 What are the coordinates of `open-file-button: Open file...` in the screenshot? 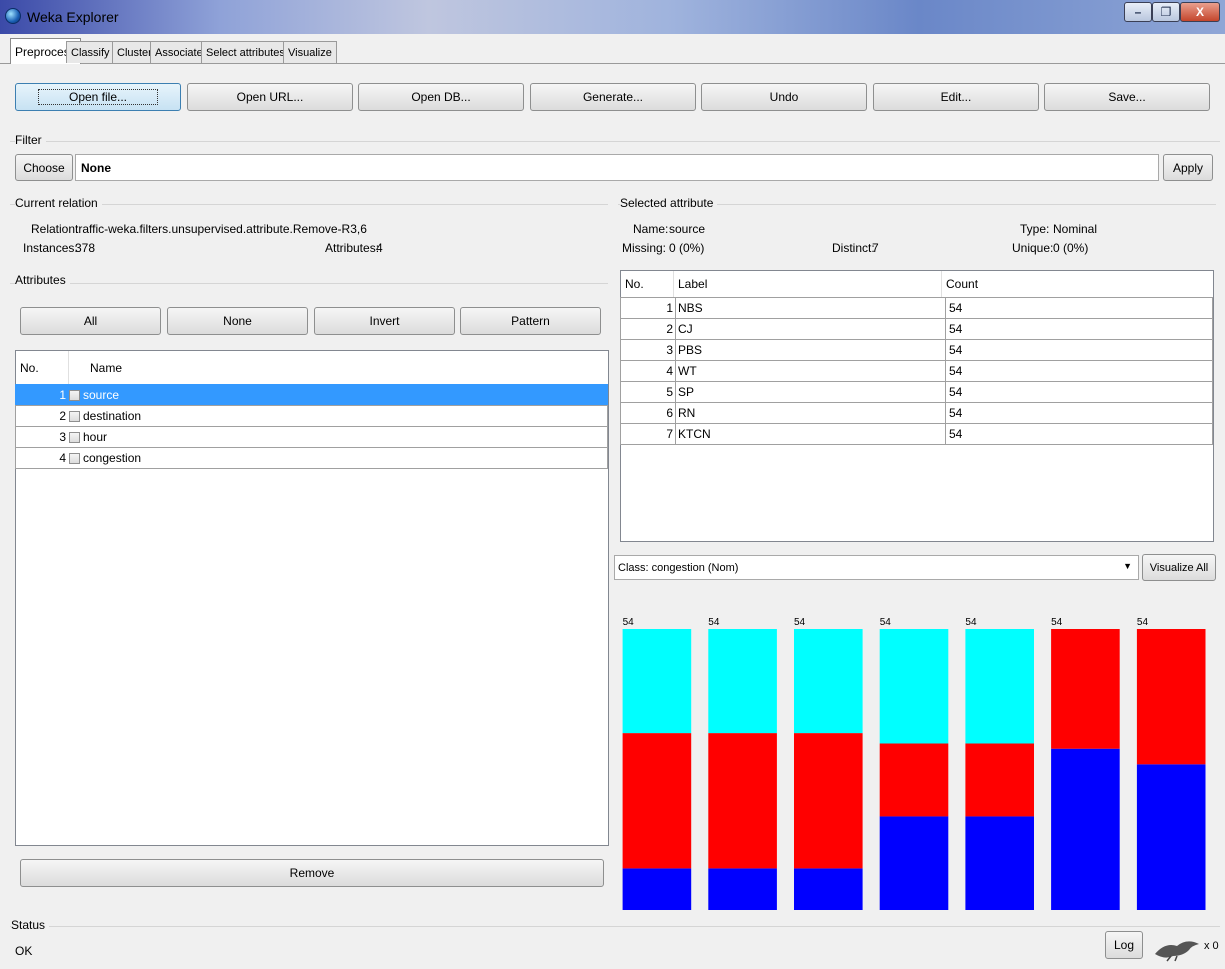 It's located at (98, 97).